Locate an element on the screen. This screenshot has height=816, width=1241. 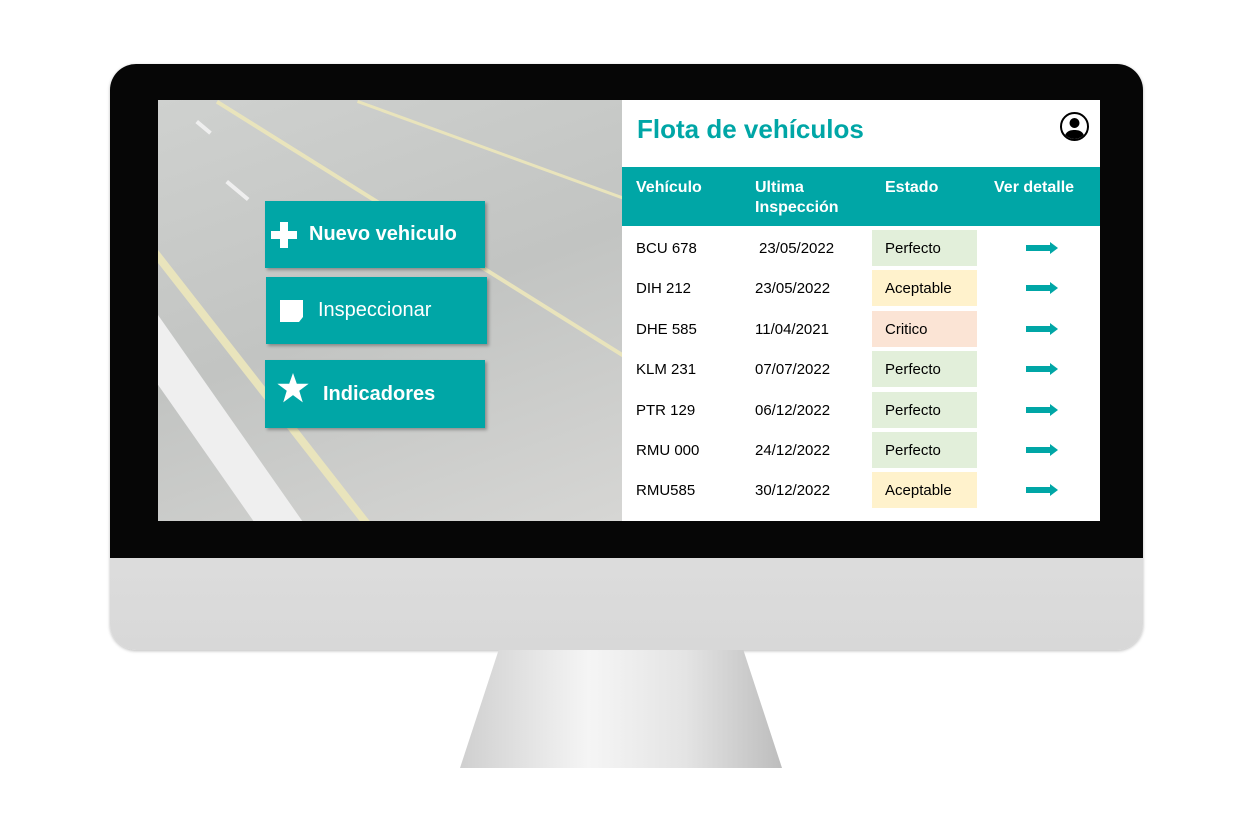
status-label: Critico is located at coordinates (906, 329).